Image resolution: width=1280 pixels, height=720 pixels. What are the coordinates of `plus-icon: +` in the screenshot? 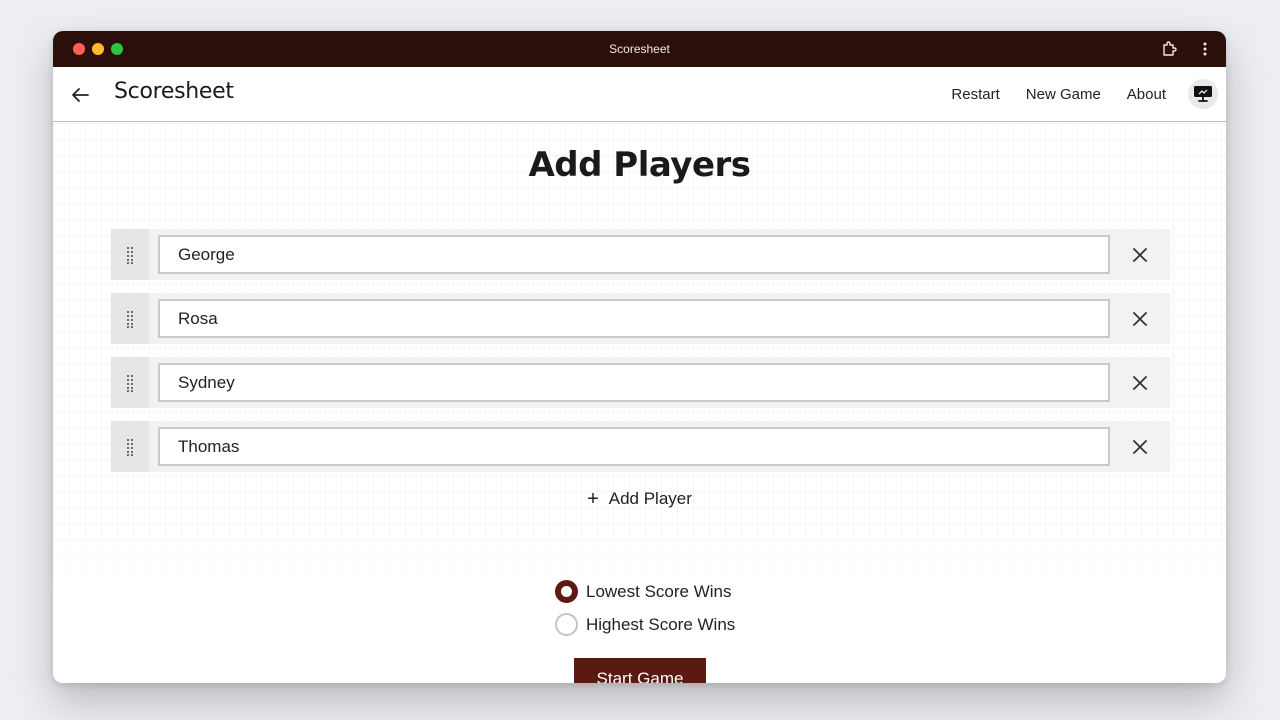 It's located at (593, 499).